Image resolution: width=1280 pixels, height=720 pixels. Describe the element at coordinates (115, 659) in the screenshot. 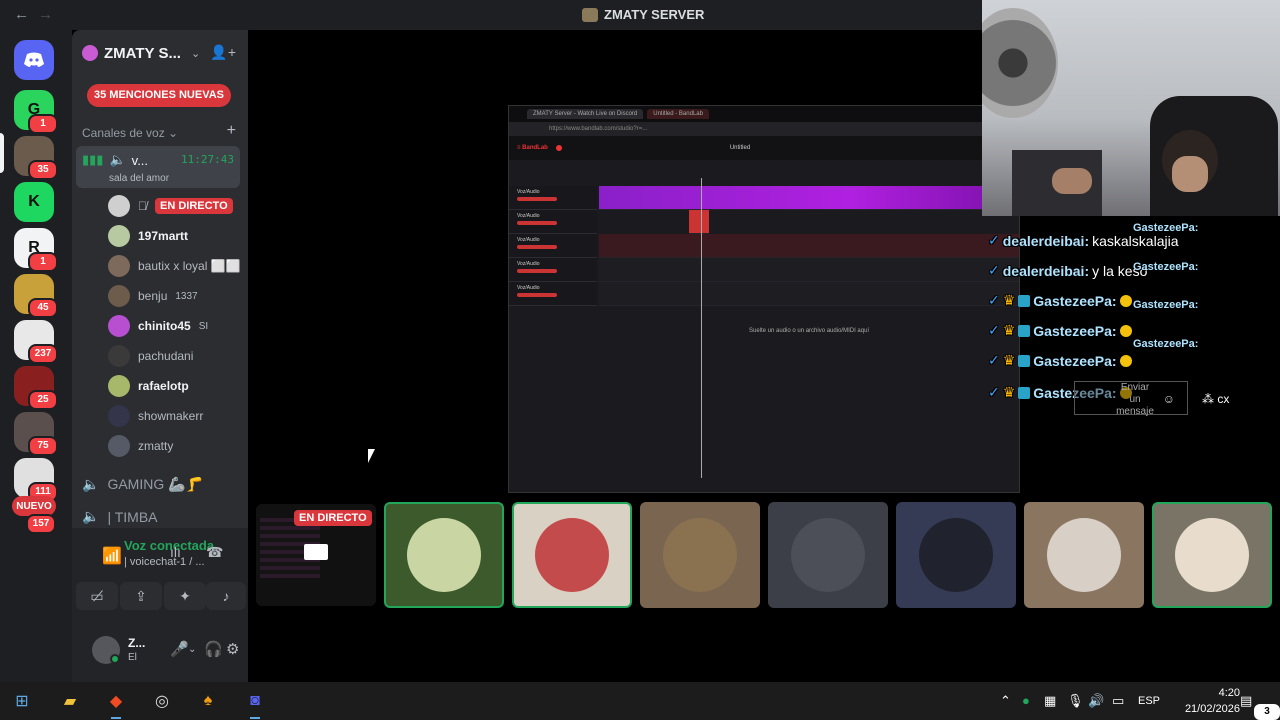

I see `online-status-icon` at that location.